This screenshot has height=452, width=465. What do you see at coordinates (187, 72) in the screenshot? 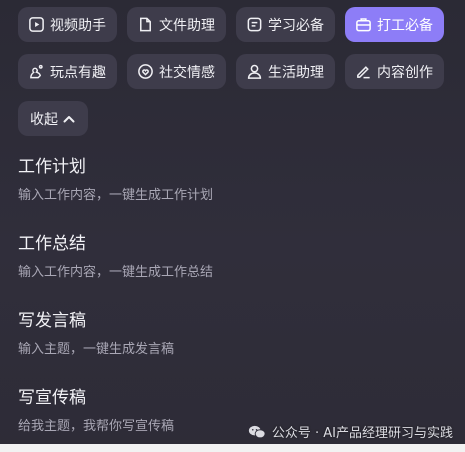
I see `chip-label: 社交情感` at bounding box center [187, 72].